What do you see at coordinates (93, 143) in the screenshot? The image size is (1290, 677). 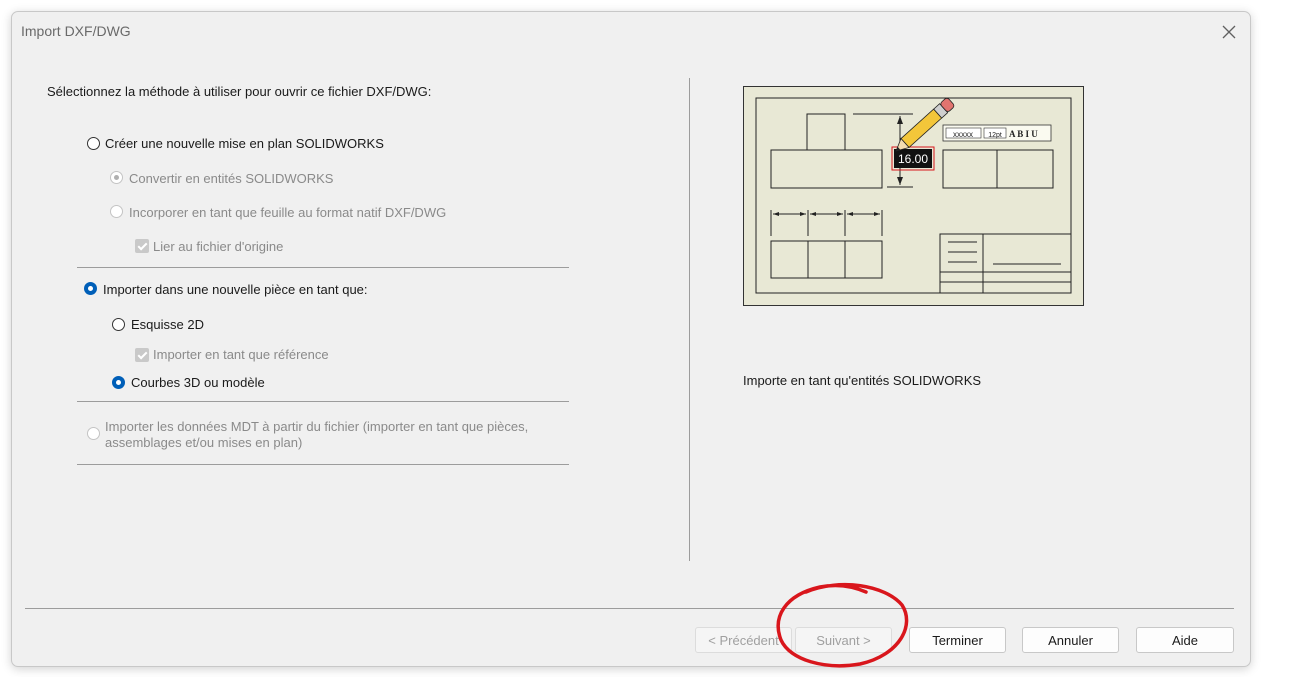 I see `new-drawing-radio` at bounding box center [93, 143].